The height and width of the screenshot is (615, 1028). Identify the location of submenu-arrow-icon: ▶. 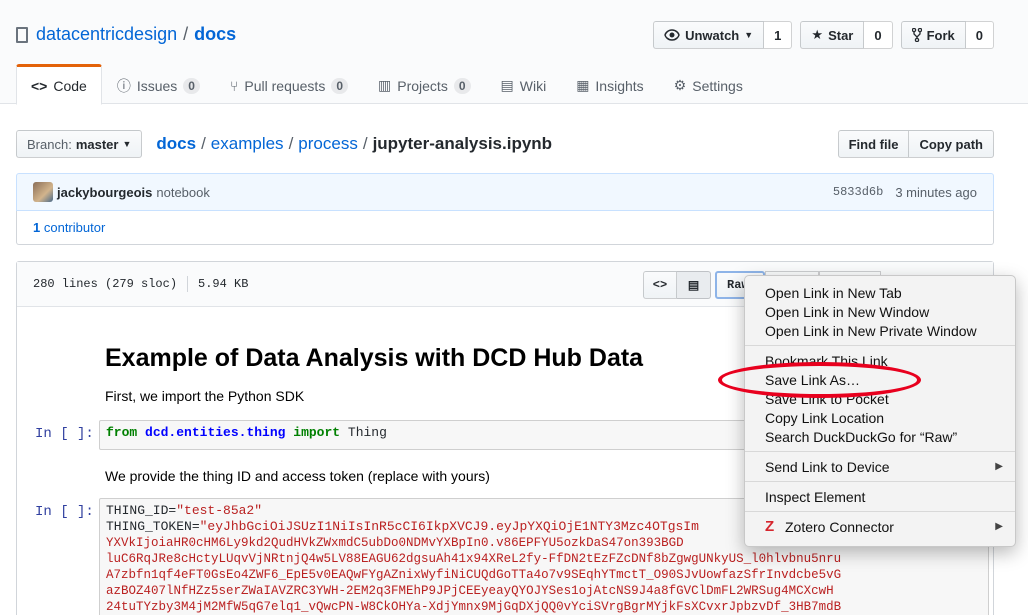
(999, 526).